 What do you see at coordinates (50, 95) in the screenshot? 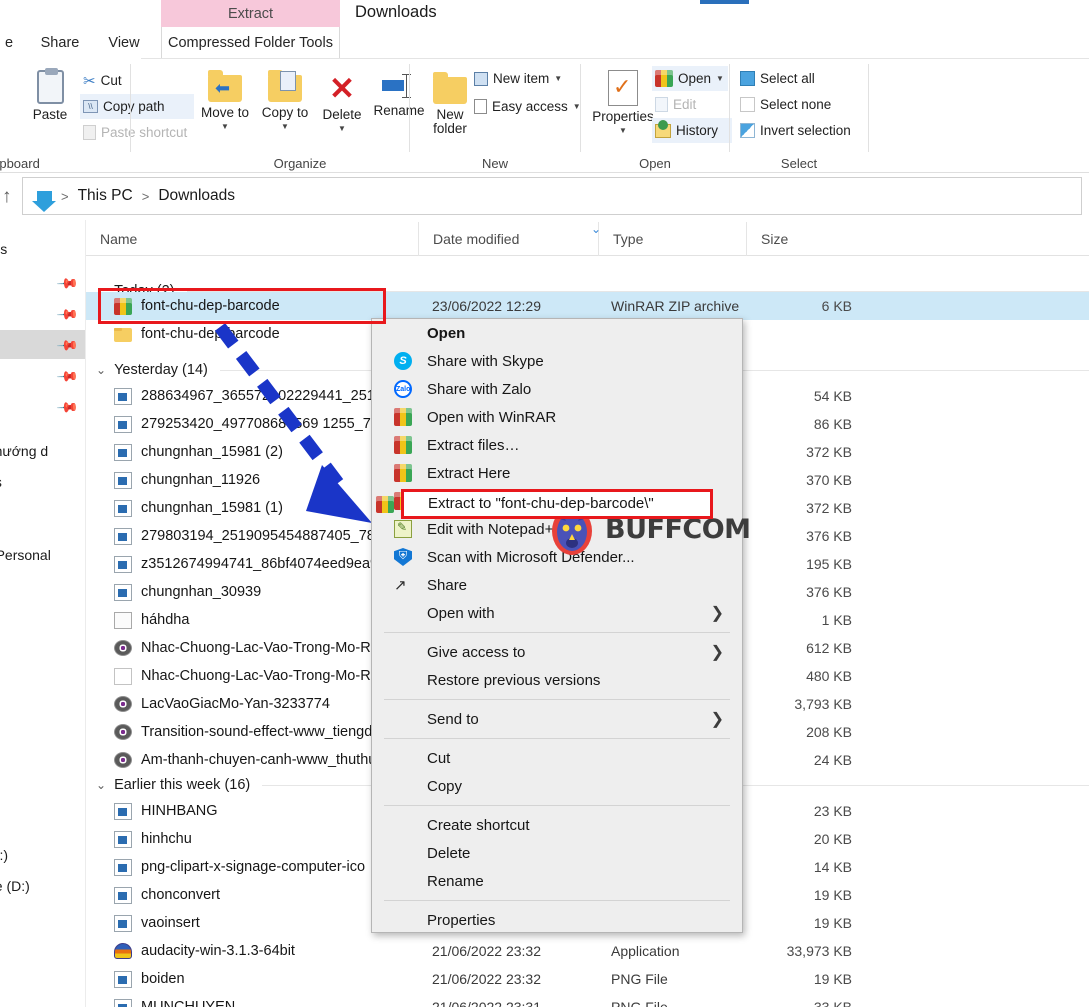
I see `paste-button: Paste` at bounding box center [50, 95].